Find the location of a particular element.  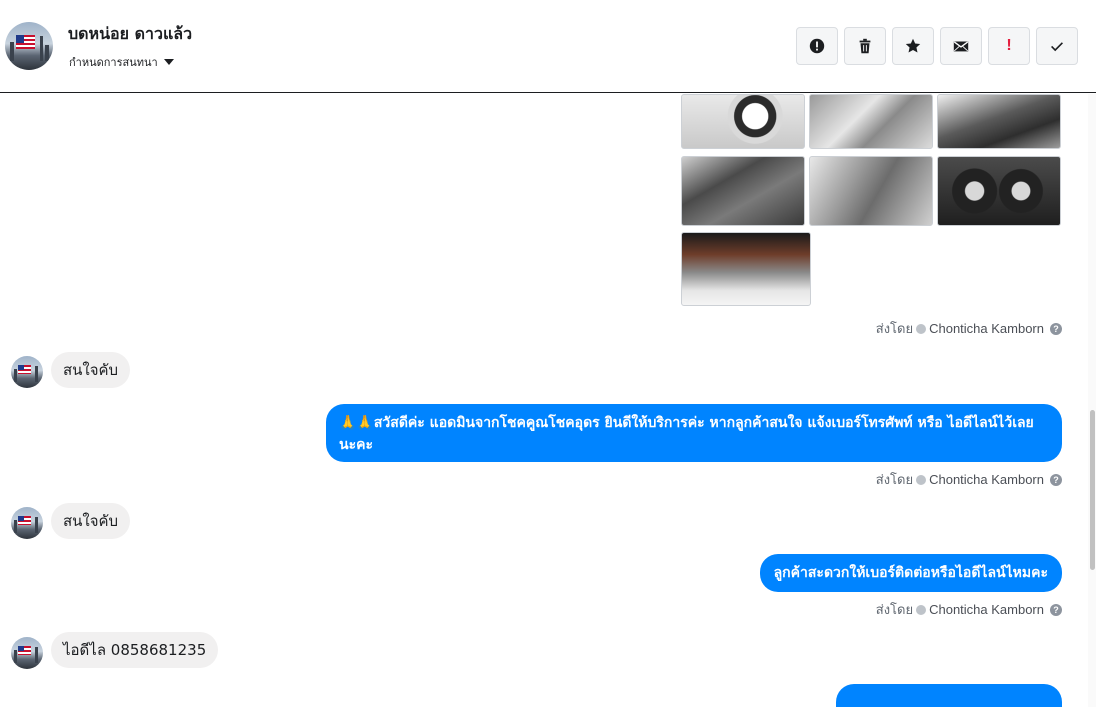

conversation-header: บดหน่อย ดาวแล้ว กำหนดการสนทนา ! is located at coordinates (548, 46).